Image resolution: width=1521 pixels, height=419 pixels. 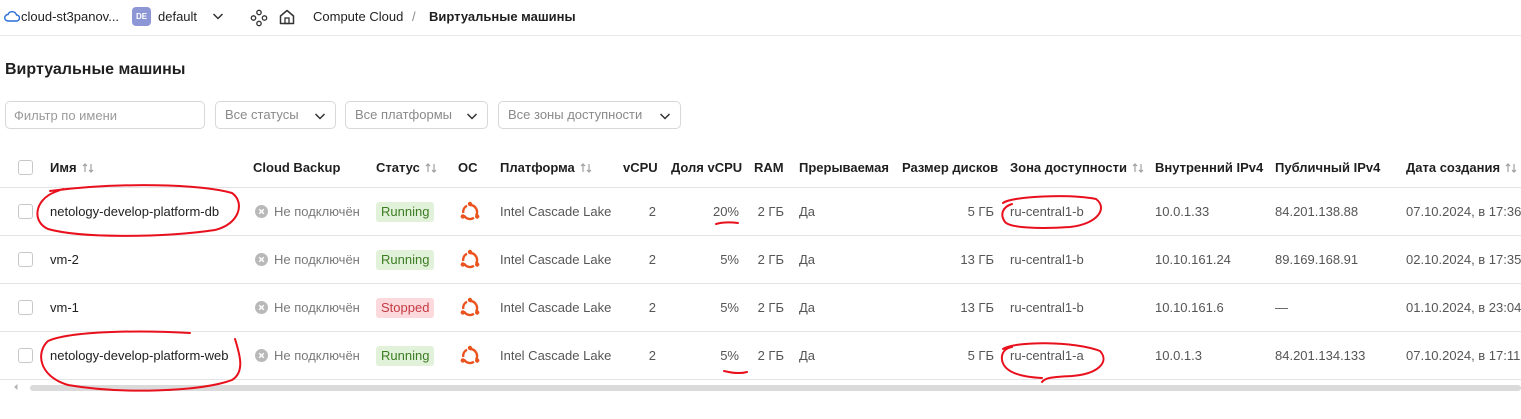 I want to click on home-icon, so click(x=287, y=17).